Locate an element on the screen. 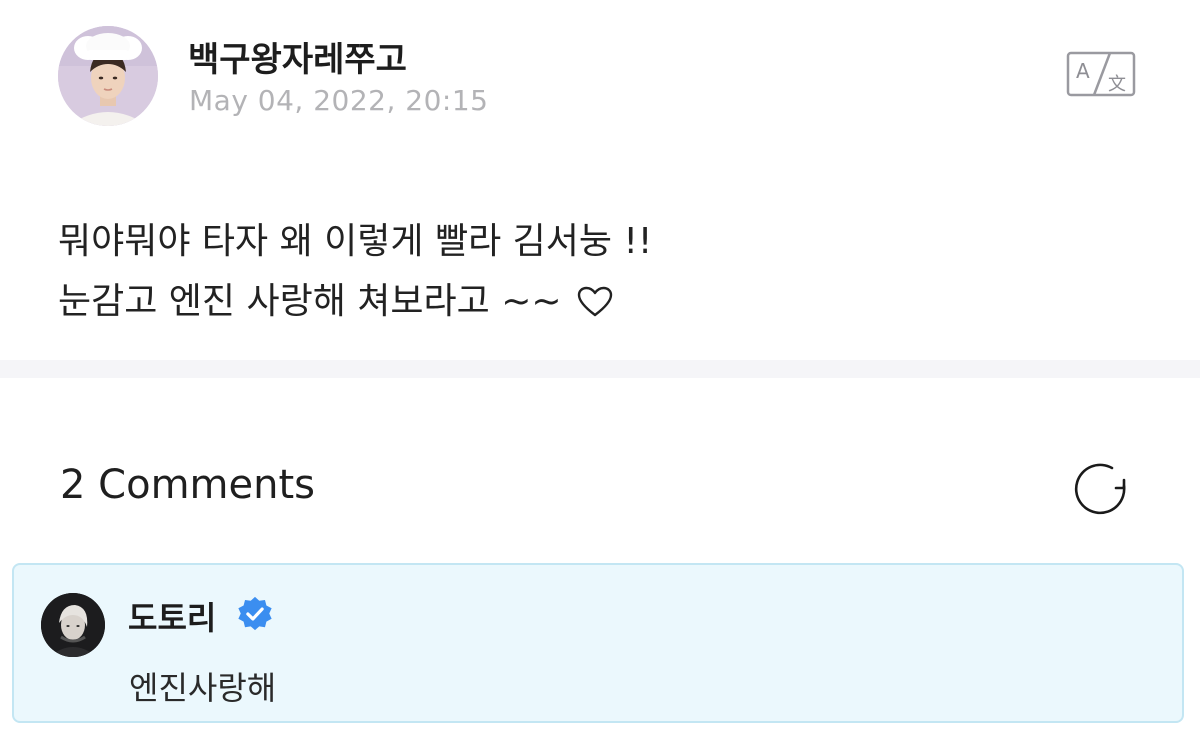 The width and height of the screenshot is (1200, 755). post-text-line: 눈감고 엔진 사랑해 쳐보라고 ~~ is located at coordinates (598, 302).